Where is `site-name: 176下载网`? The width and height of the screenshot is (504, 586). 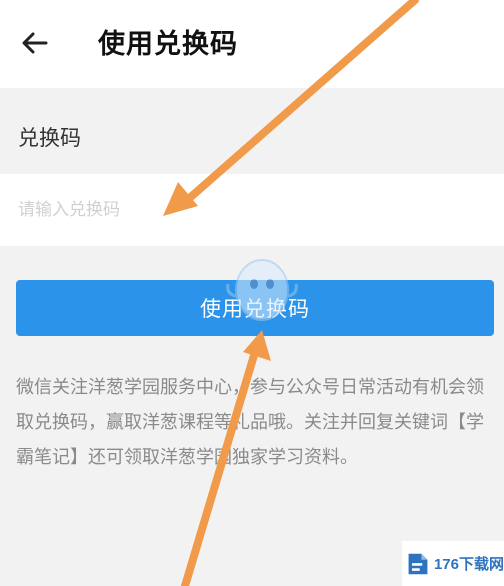
site-name: 176下载网 is located at coordinates (468, 564).